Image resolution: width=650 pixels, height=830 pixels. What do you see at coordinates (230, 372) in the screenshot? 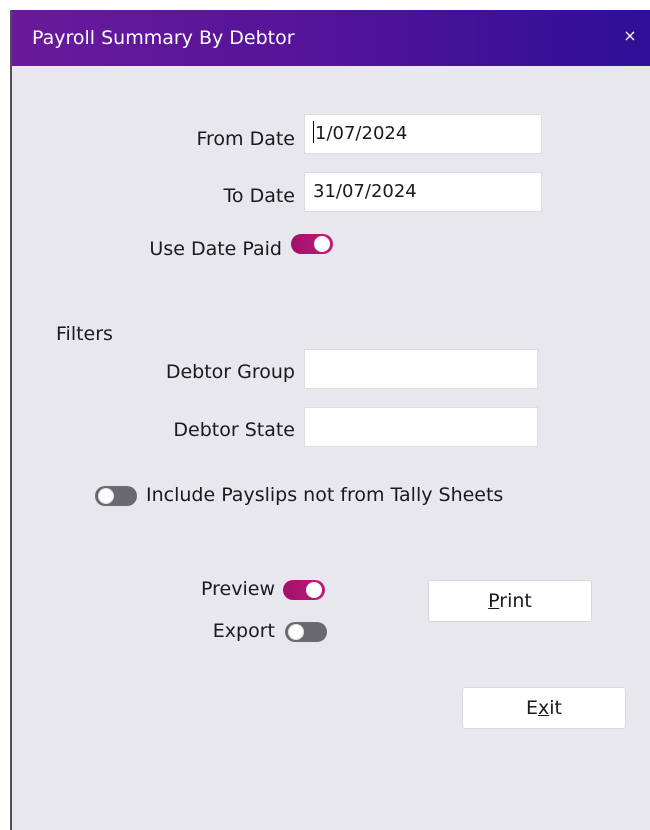
I see `debtor-group-label: Debtor Group` at bounding box center [230, 372].